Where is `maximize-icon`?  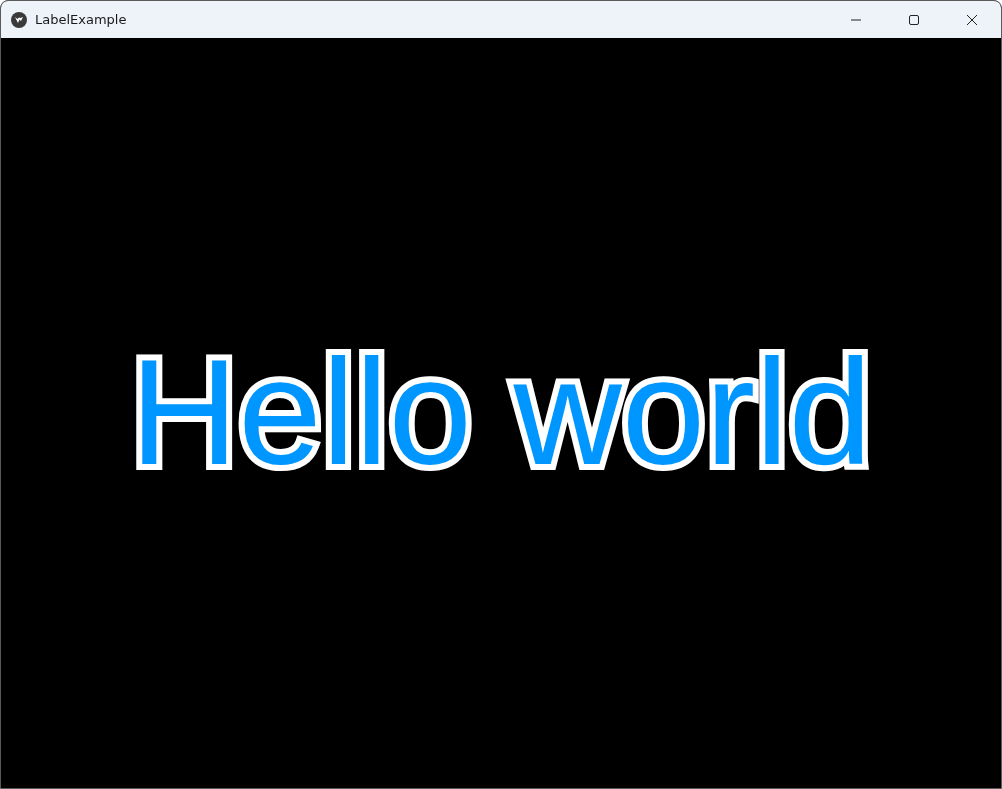 maximize-icon is located at coordinates (914, 19).